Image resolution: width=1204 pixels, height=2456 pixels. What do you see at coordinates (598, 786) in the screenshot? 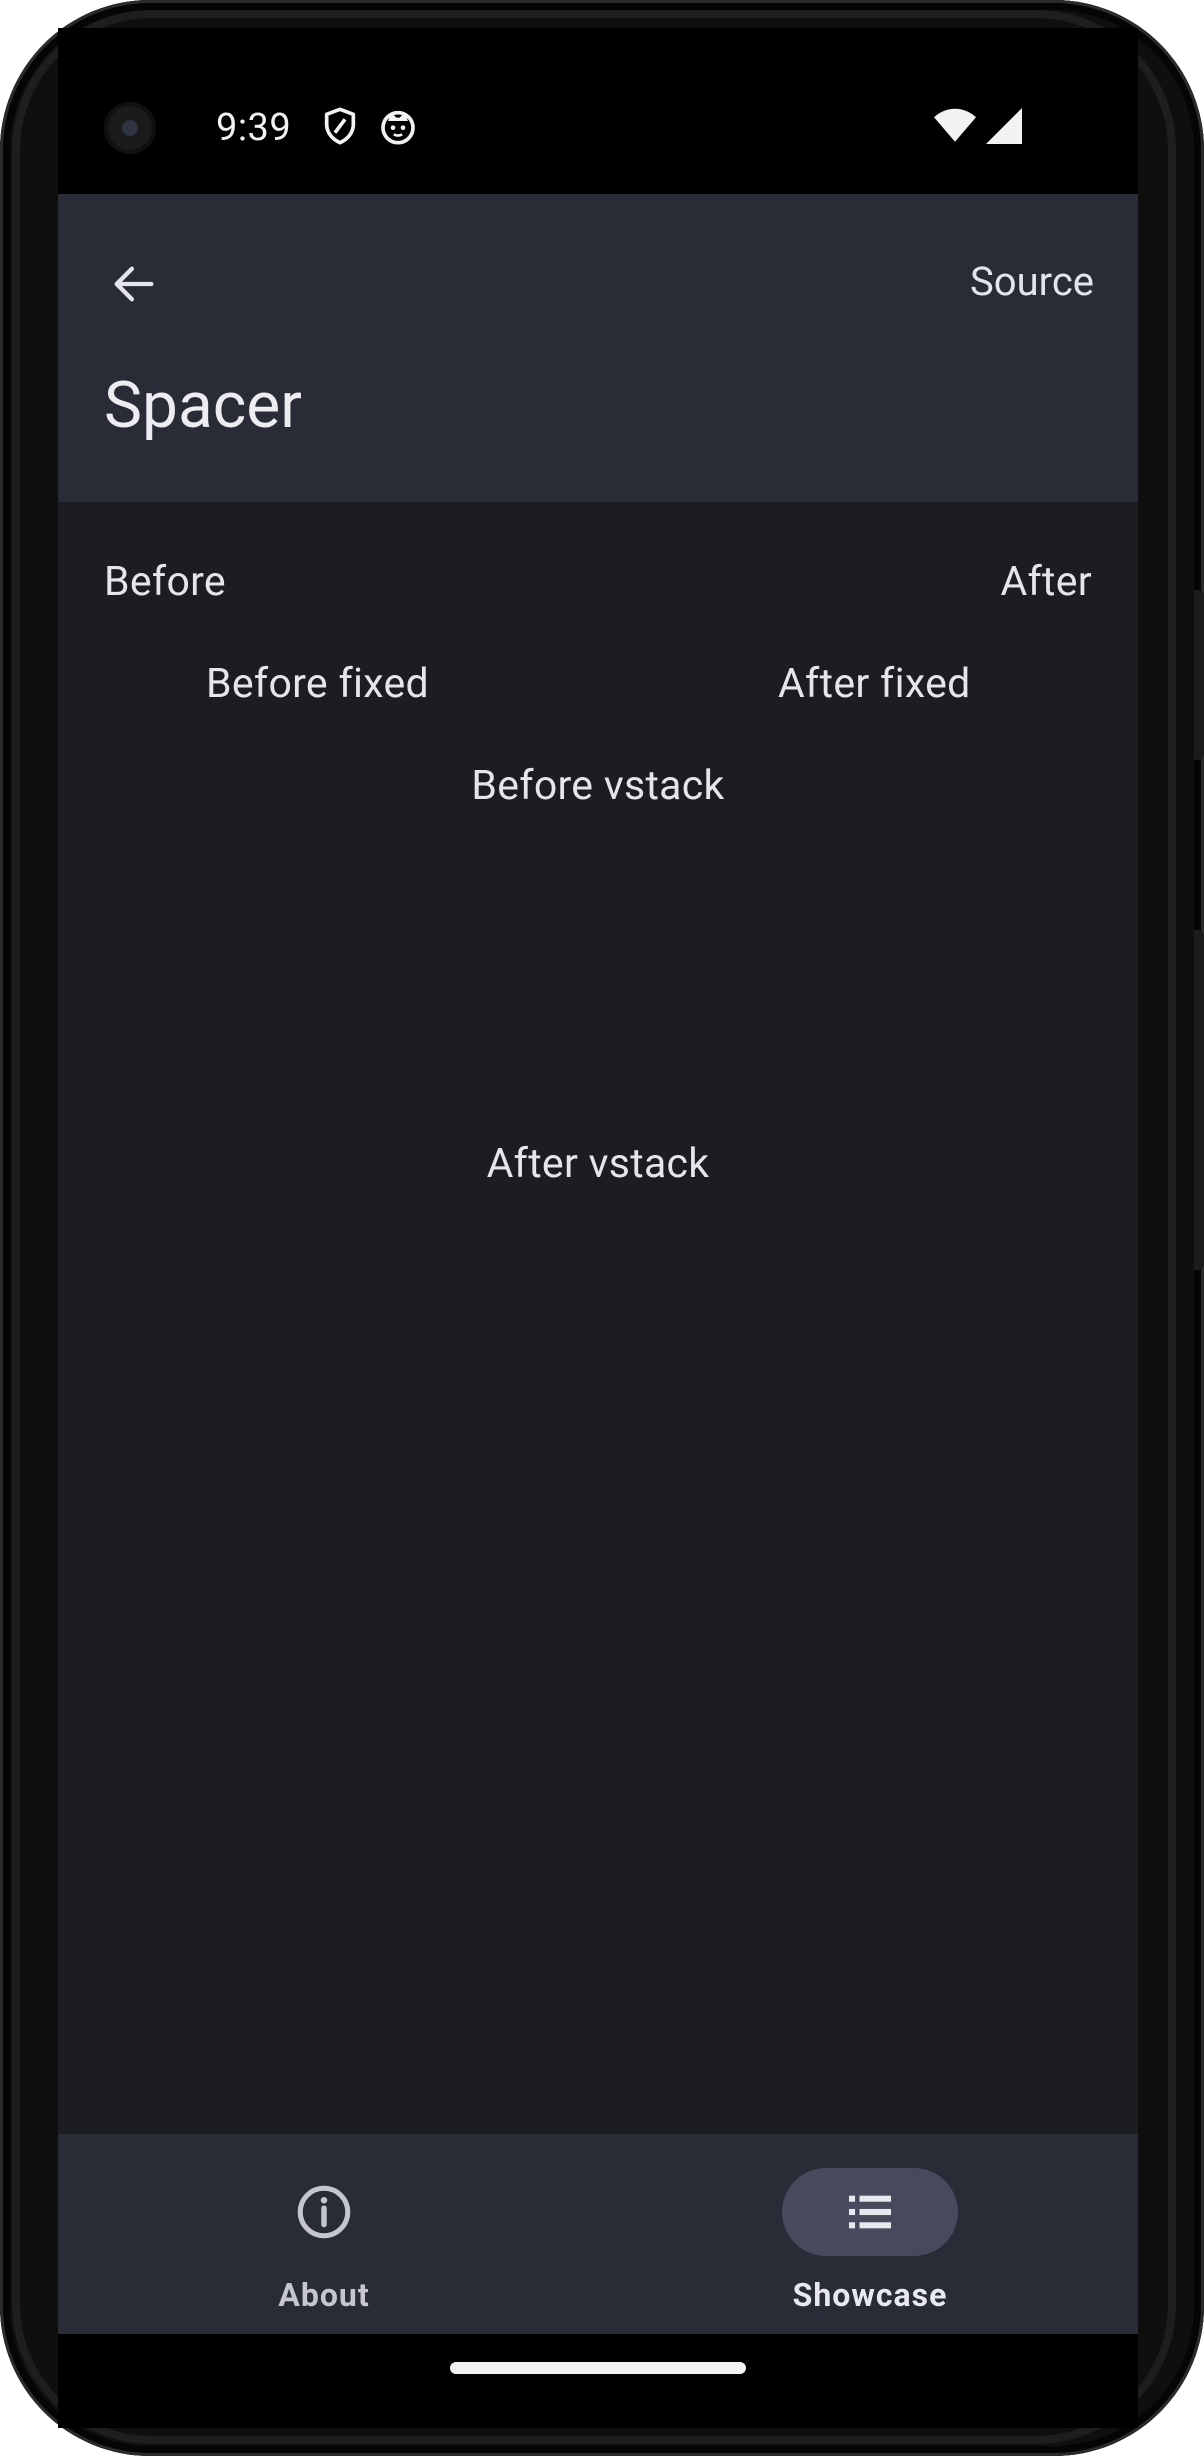
I see `before-vstack-label: Before vstack` at bounding box center [598, 786].